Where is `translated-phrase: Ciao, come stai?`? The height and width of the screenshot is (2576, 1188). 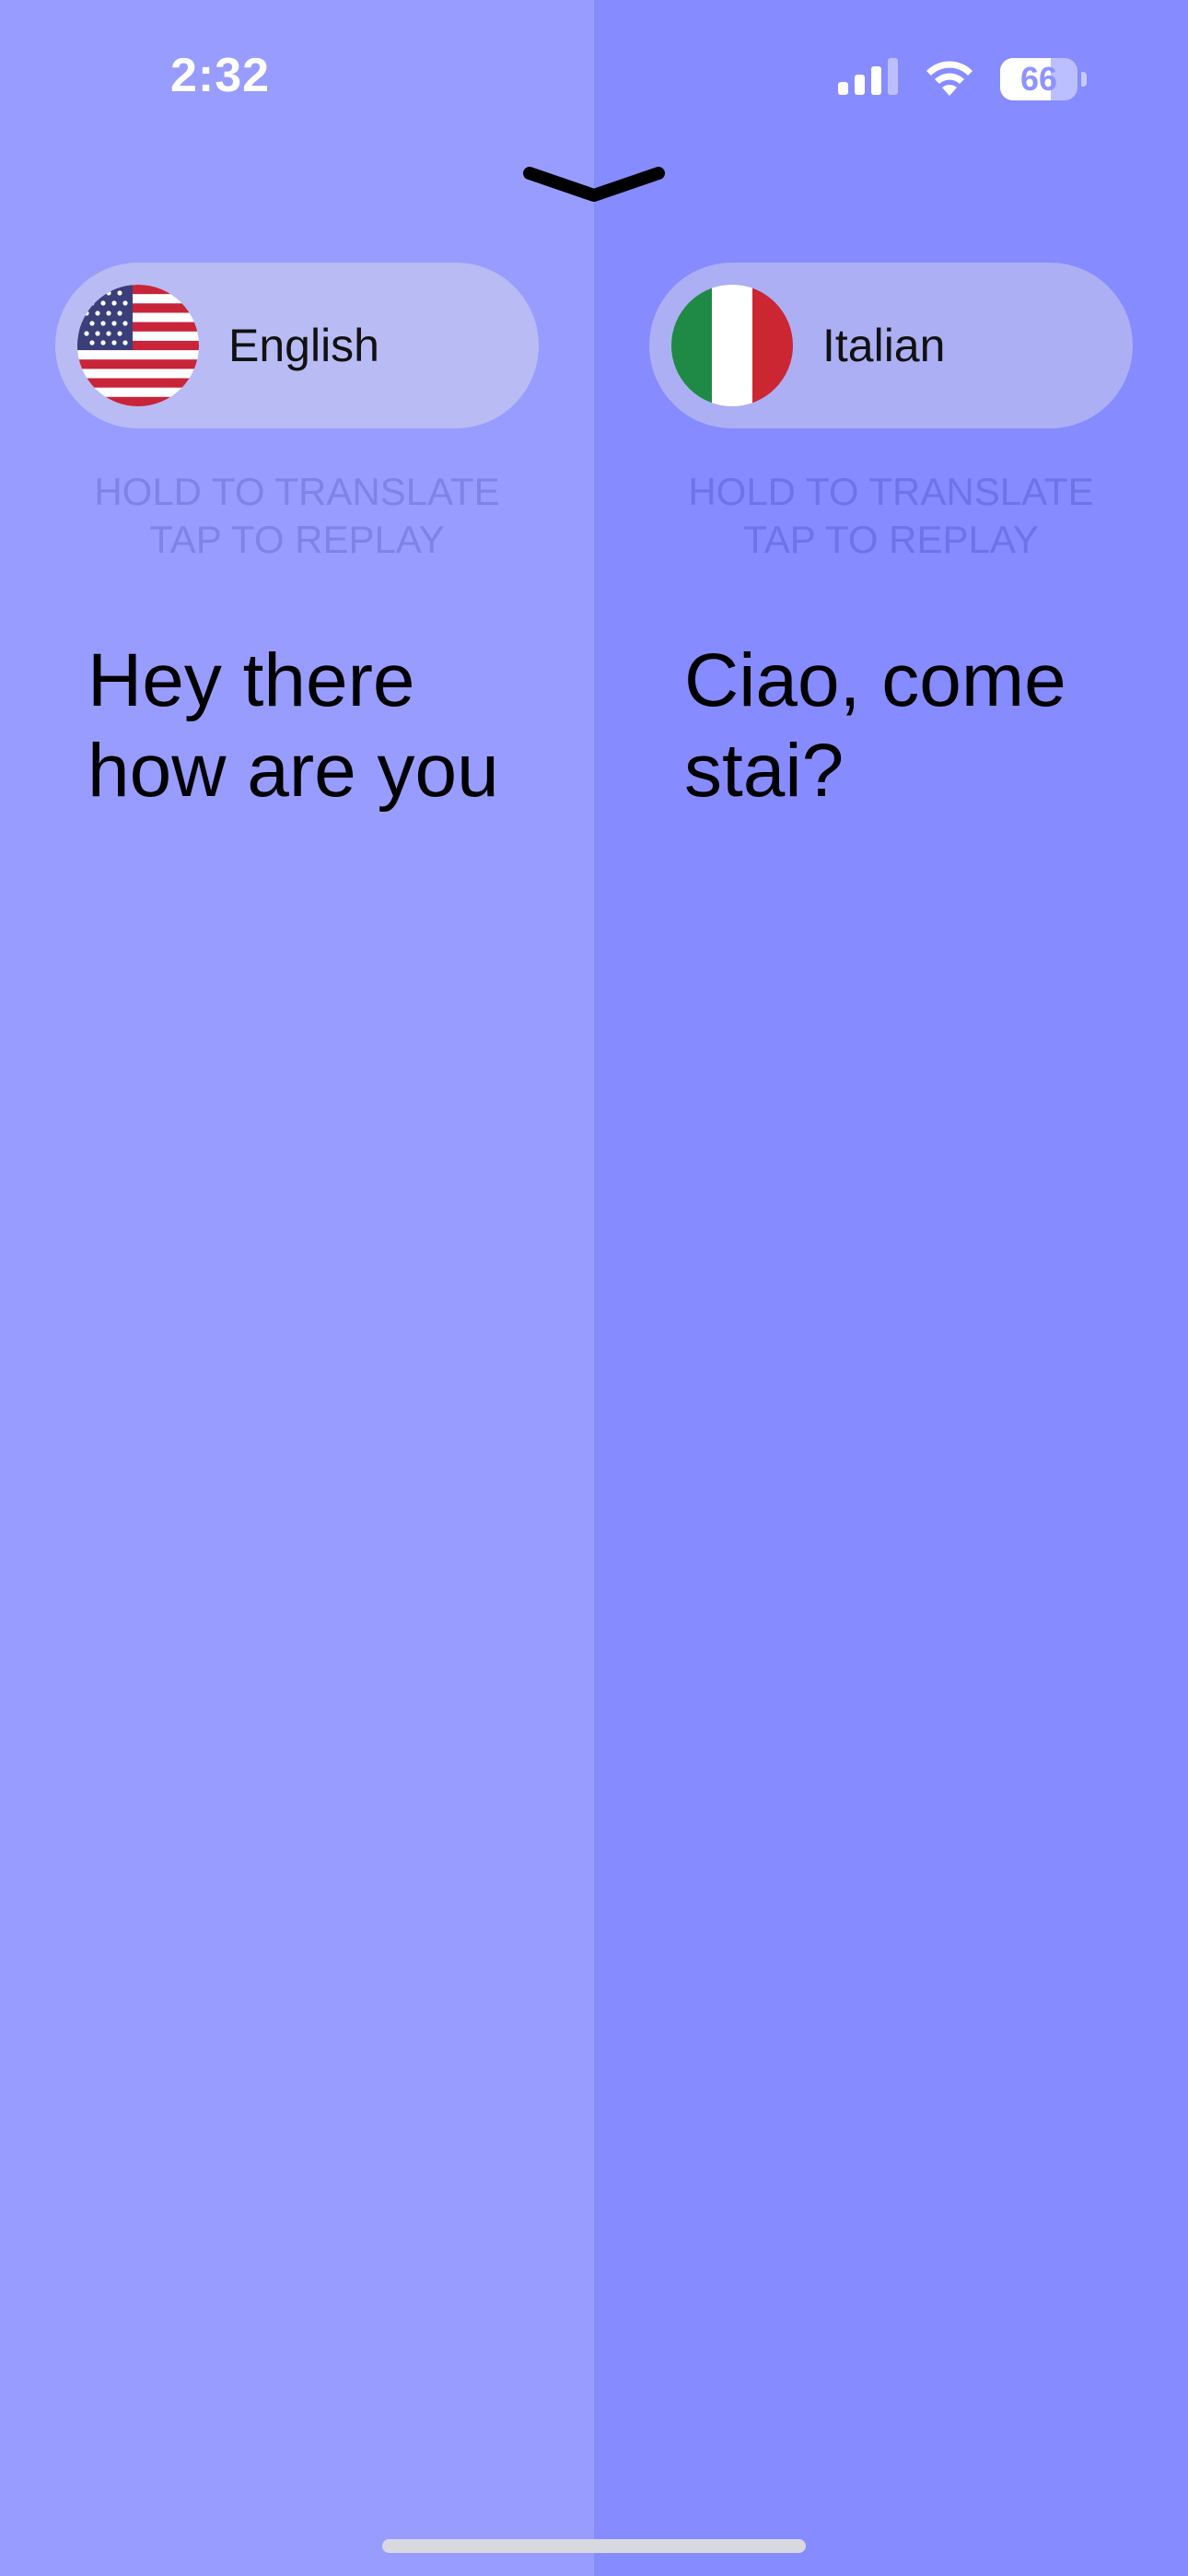 translated-phrase: Ciao, come stai? is located at coordinates (923, 726).